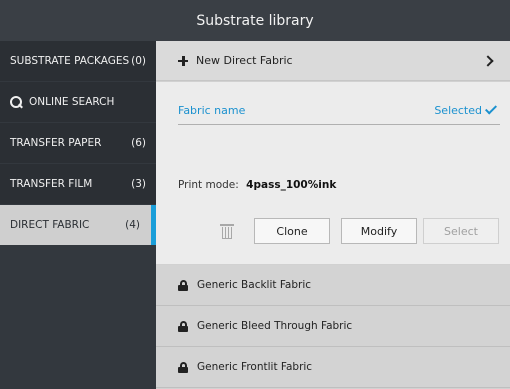  I want to click on page-title: Substrate library, so click(255, 20).